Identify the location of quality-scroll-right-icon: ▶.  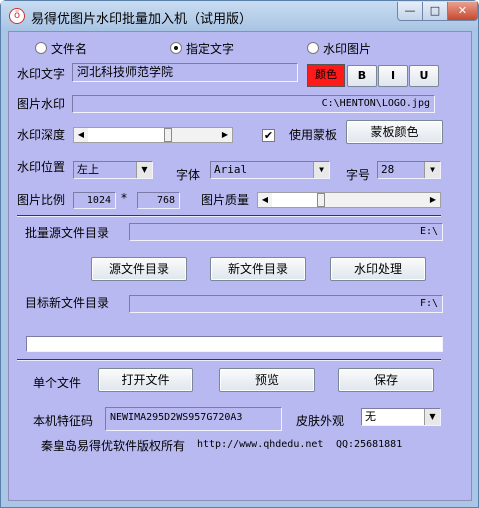
(433, 200).